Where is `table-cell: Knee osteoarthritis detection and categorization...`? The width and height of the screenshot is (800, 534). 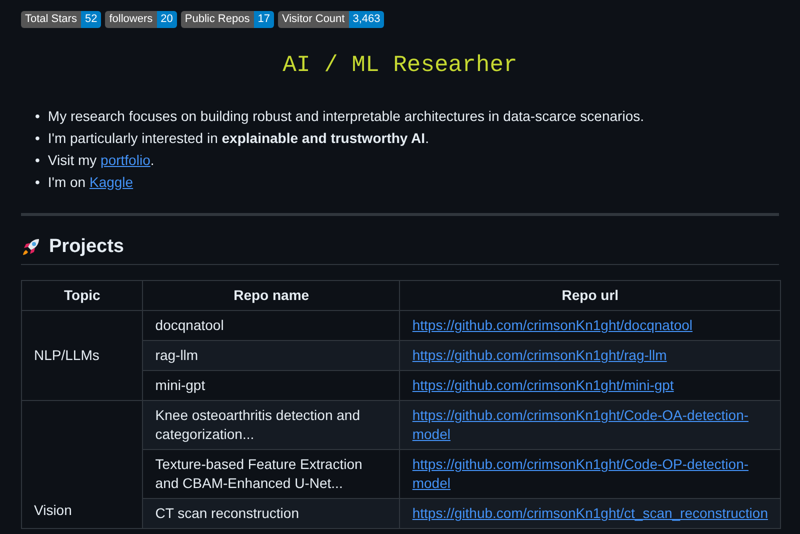 table-cell: Knee osteoarthritis detection and categorization... is located at coordinates (271, 425).